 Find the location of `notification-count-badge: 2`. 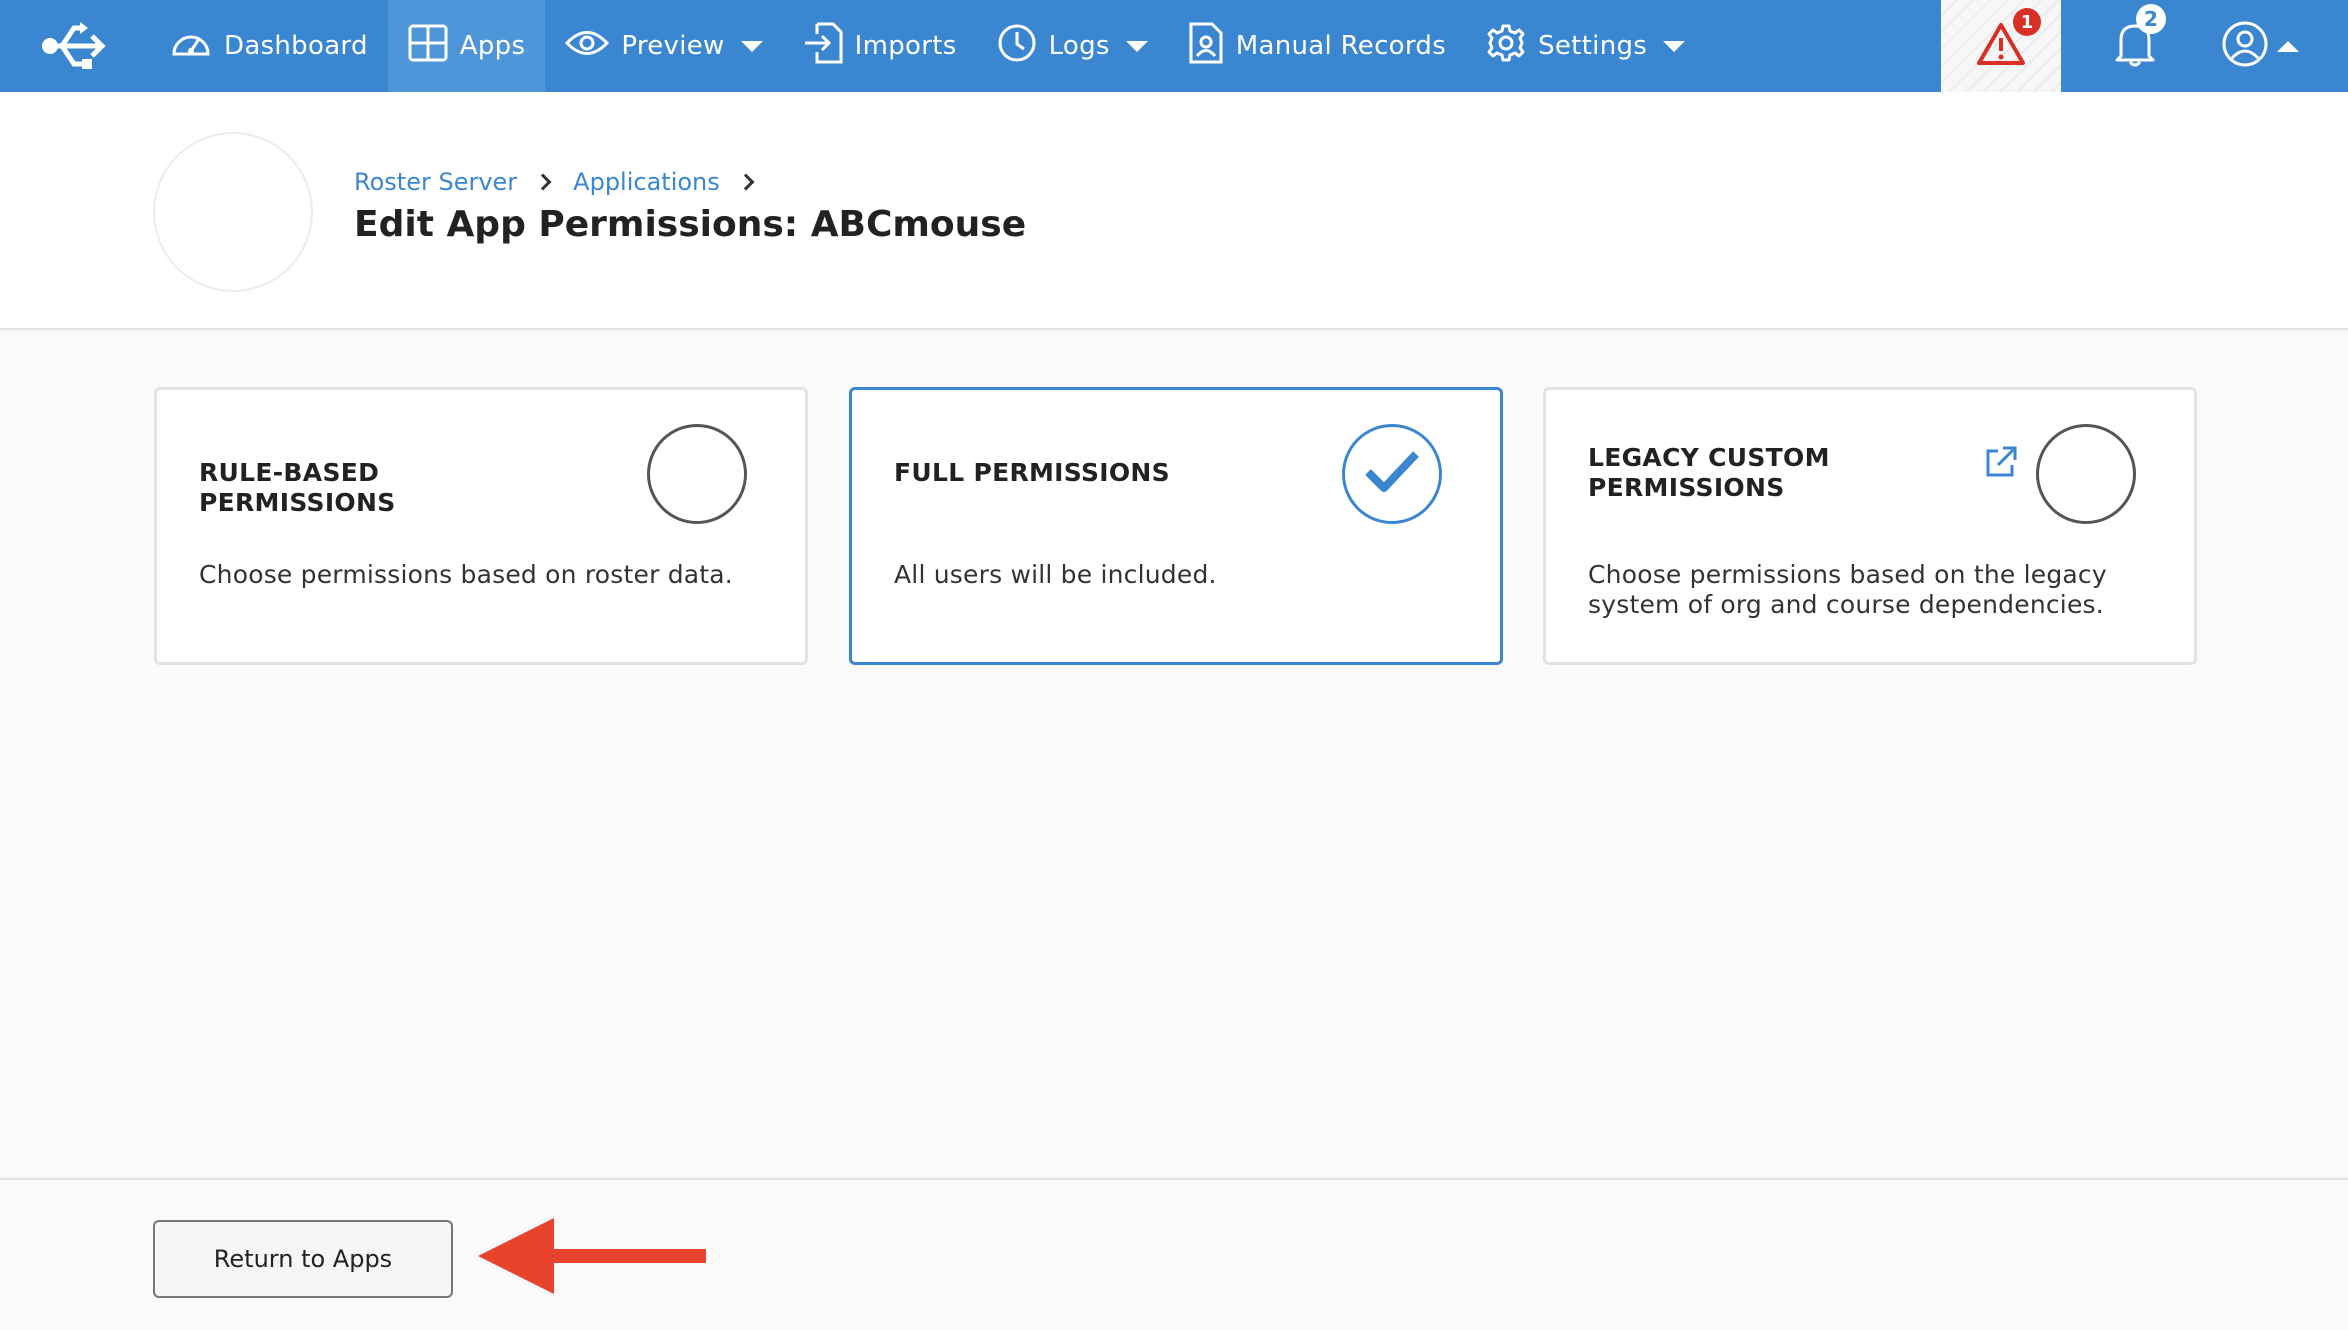

notification-count-badge: 2 is located at coordinates (2151, 19).